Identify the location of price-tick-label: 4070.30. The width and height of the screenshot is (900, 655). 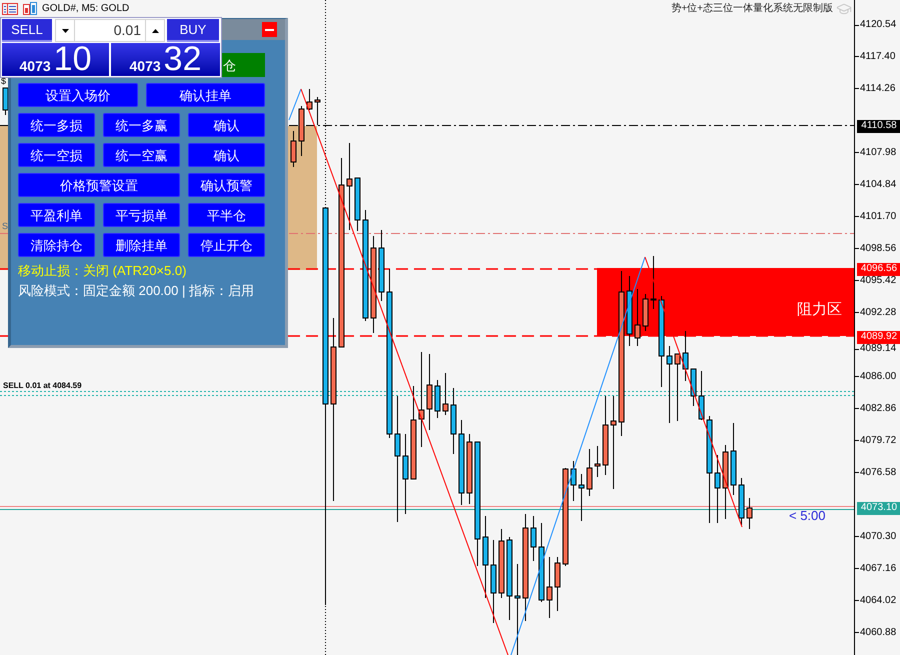
(878, 536).